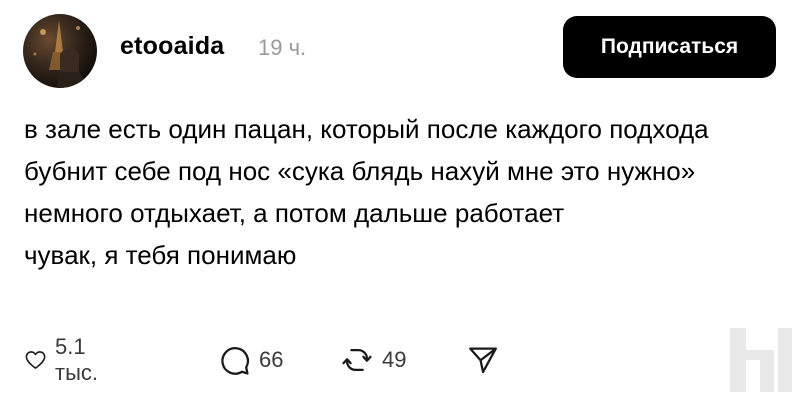 The width and height of the screenshot is (800, 406). Describe the element at coordinates (357, 360) in the screenshot. I see `repost-icon` at that location.